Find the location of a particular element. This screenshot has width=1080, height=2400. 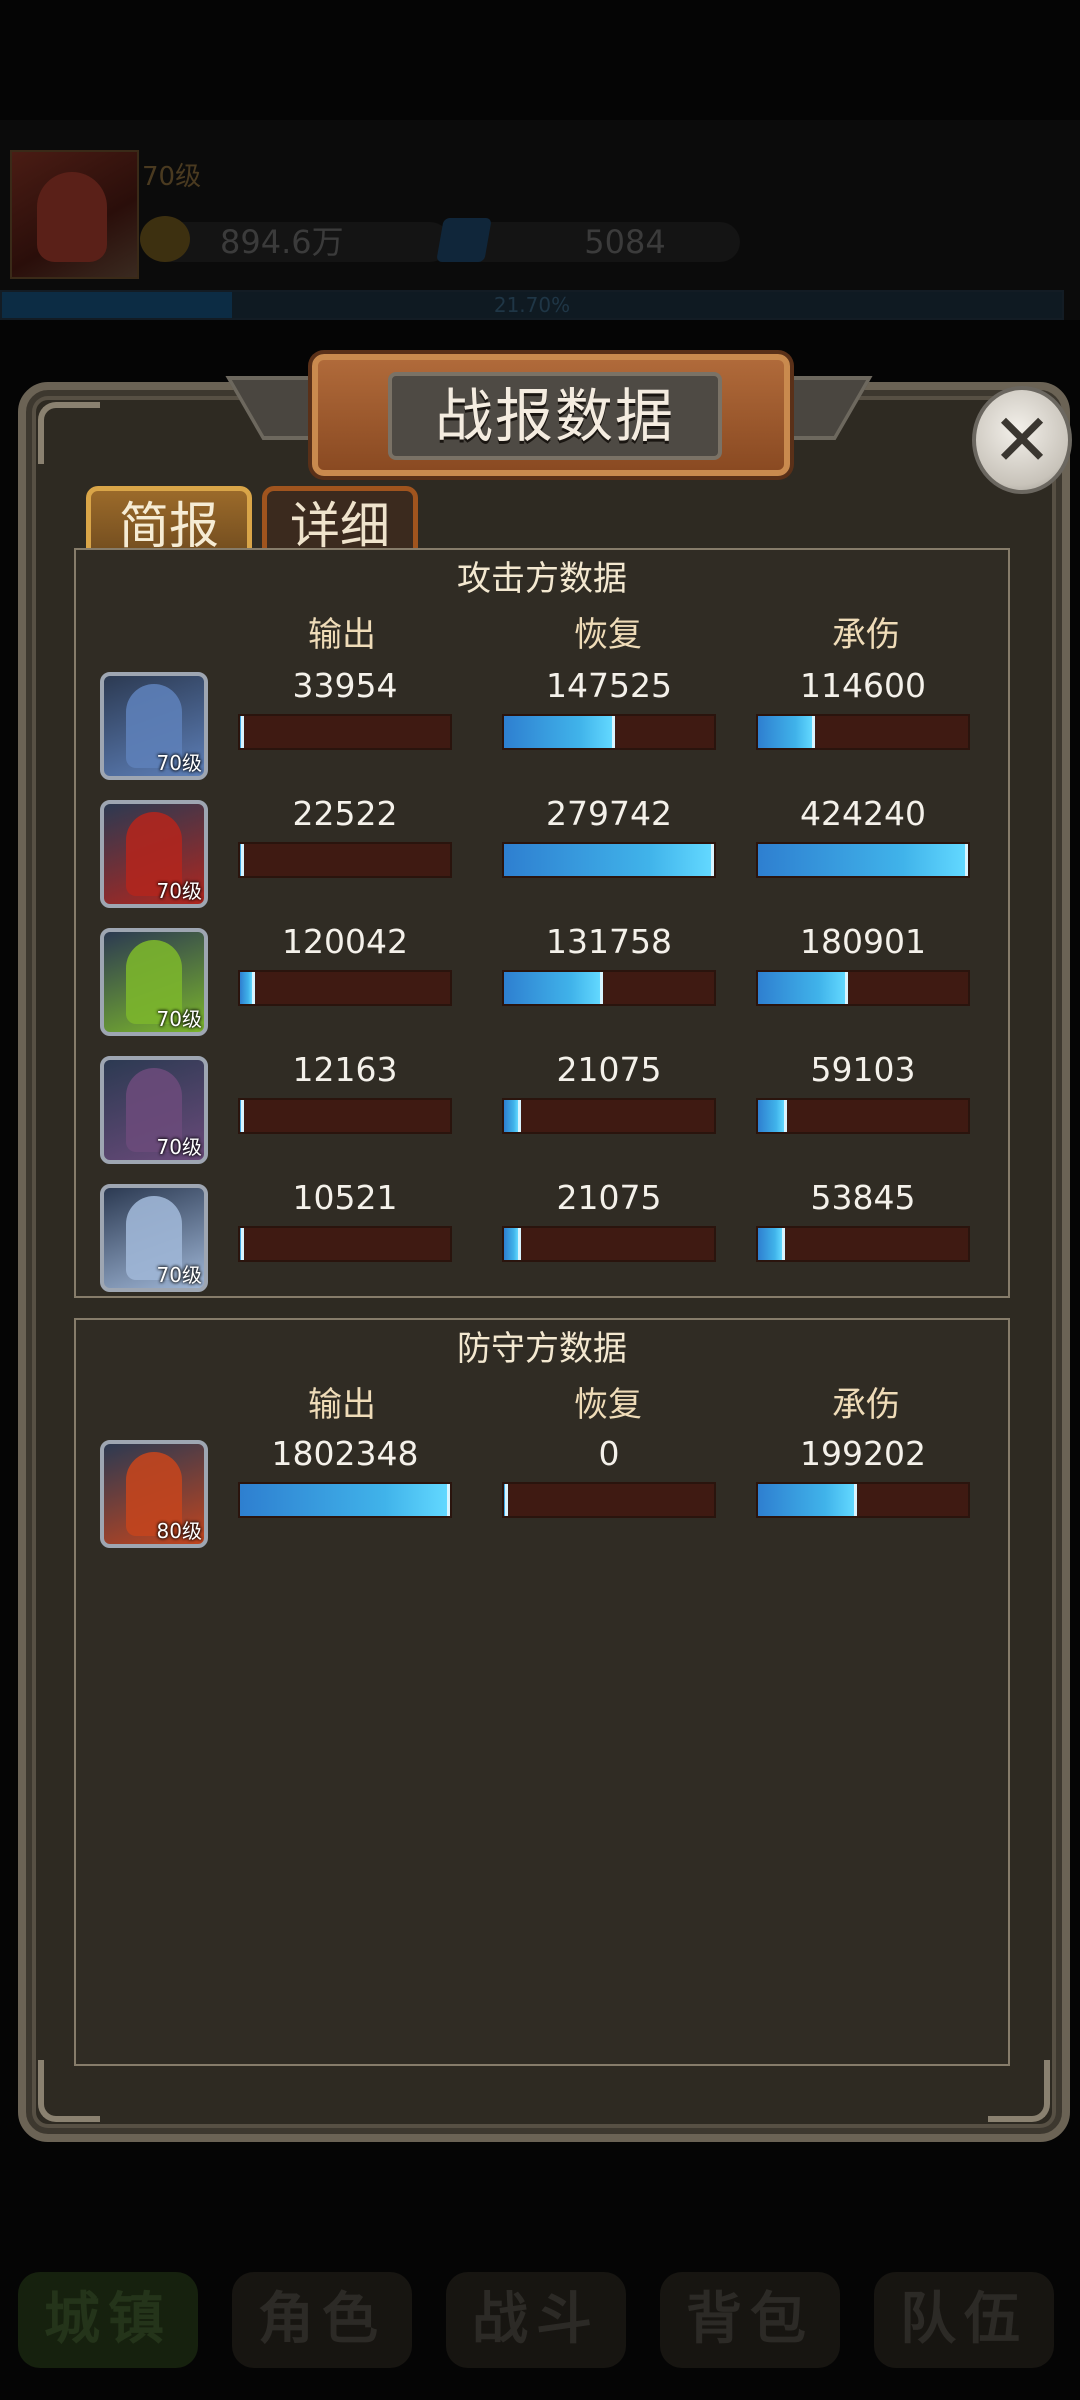

gold-counter: 894.6万 is located at coordinates (295, 239).